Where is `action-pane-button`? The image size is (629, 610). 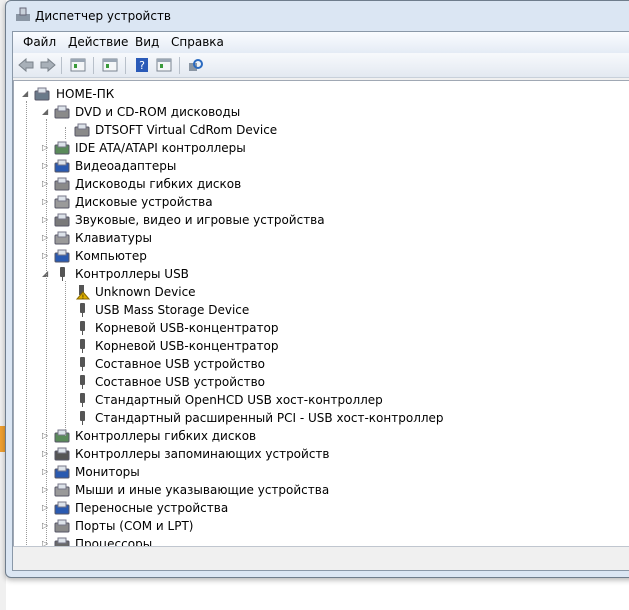 action-pane-button is located at coordinates (164, 65).